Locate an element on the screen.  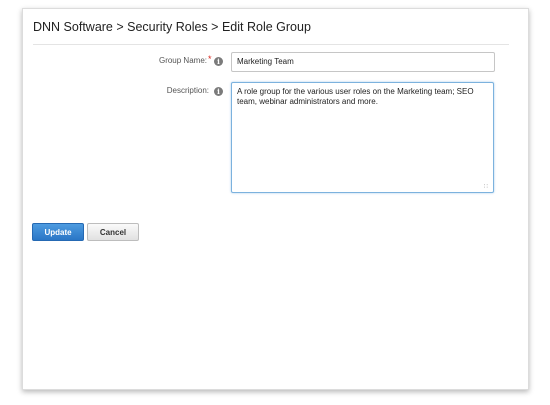
title-divider is located at coordinates (271, 44).